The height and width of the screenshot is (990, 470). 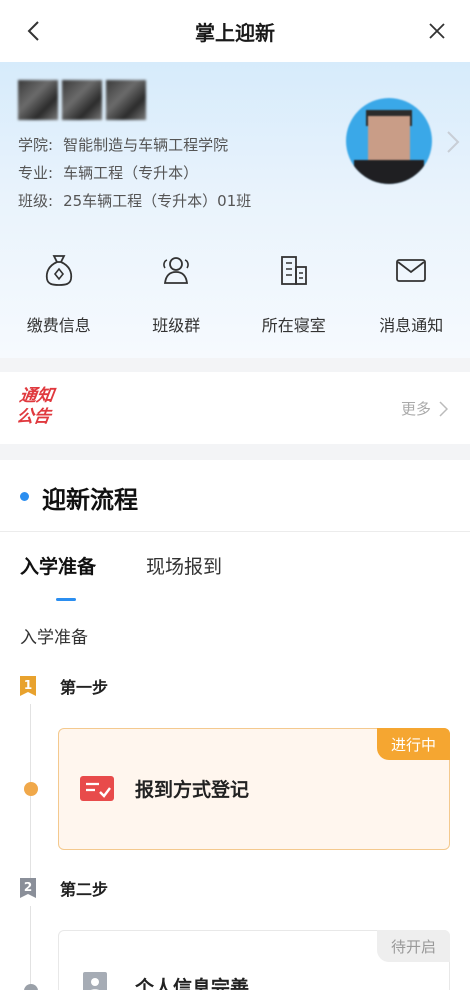 What do you see at coordinates (192, 790) in the screenshot?
I see `card-title: 报到方式登记` at bounding box center [192, 790].